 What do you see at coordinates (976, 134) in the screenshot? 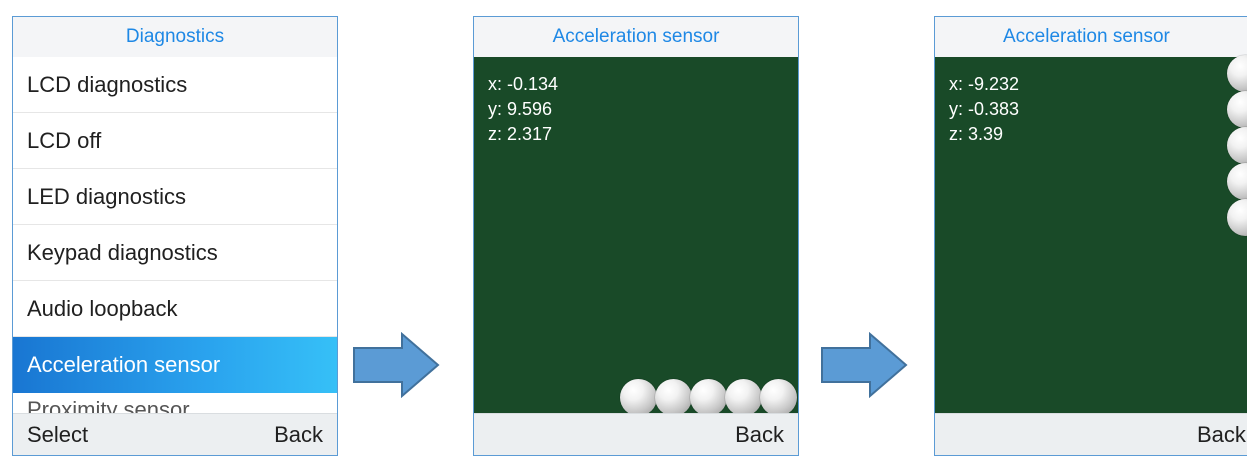
I see `z-axis-readout: z: 3.39` at bounding box center [976, 134].